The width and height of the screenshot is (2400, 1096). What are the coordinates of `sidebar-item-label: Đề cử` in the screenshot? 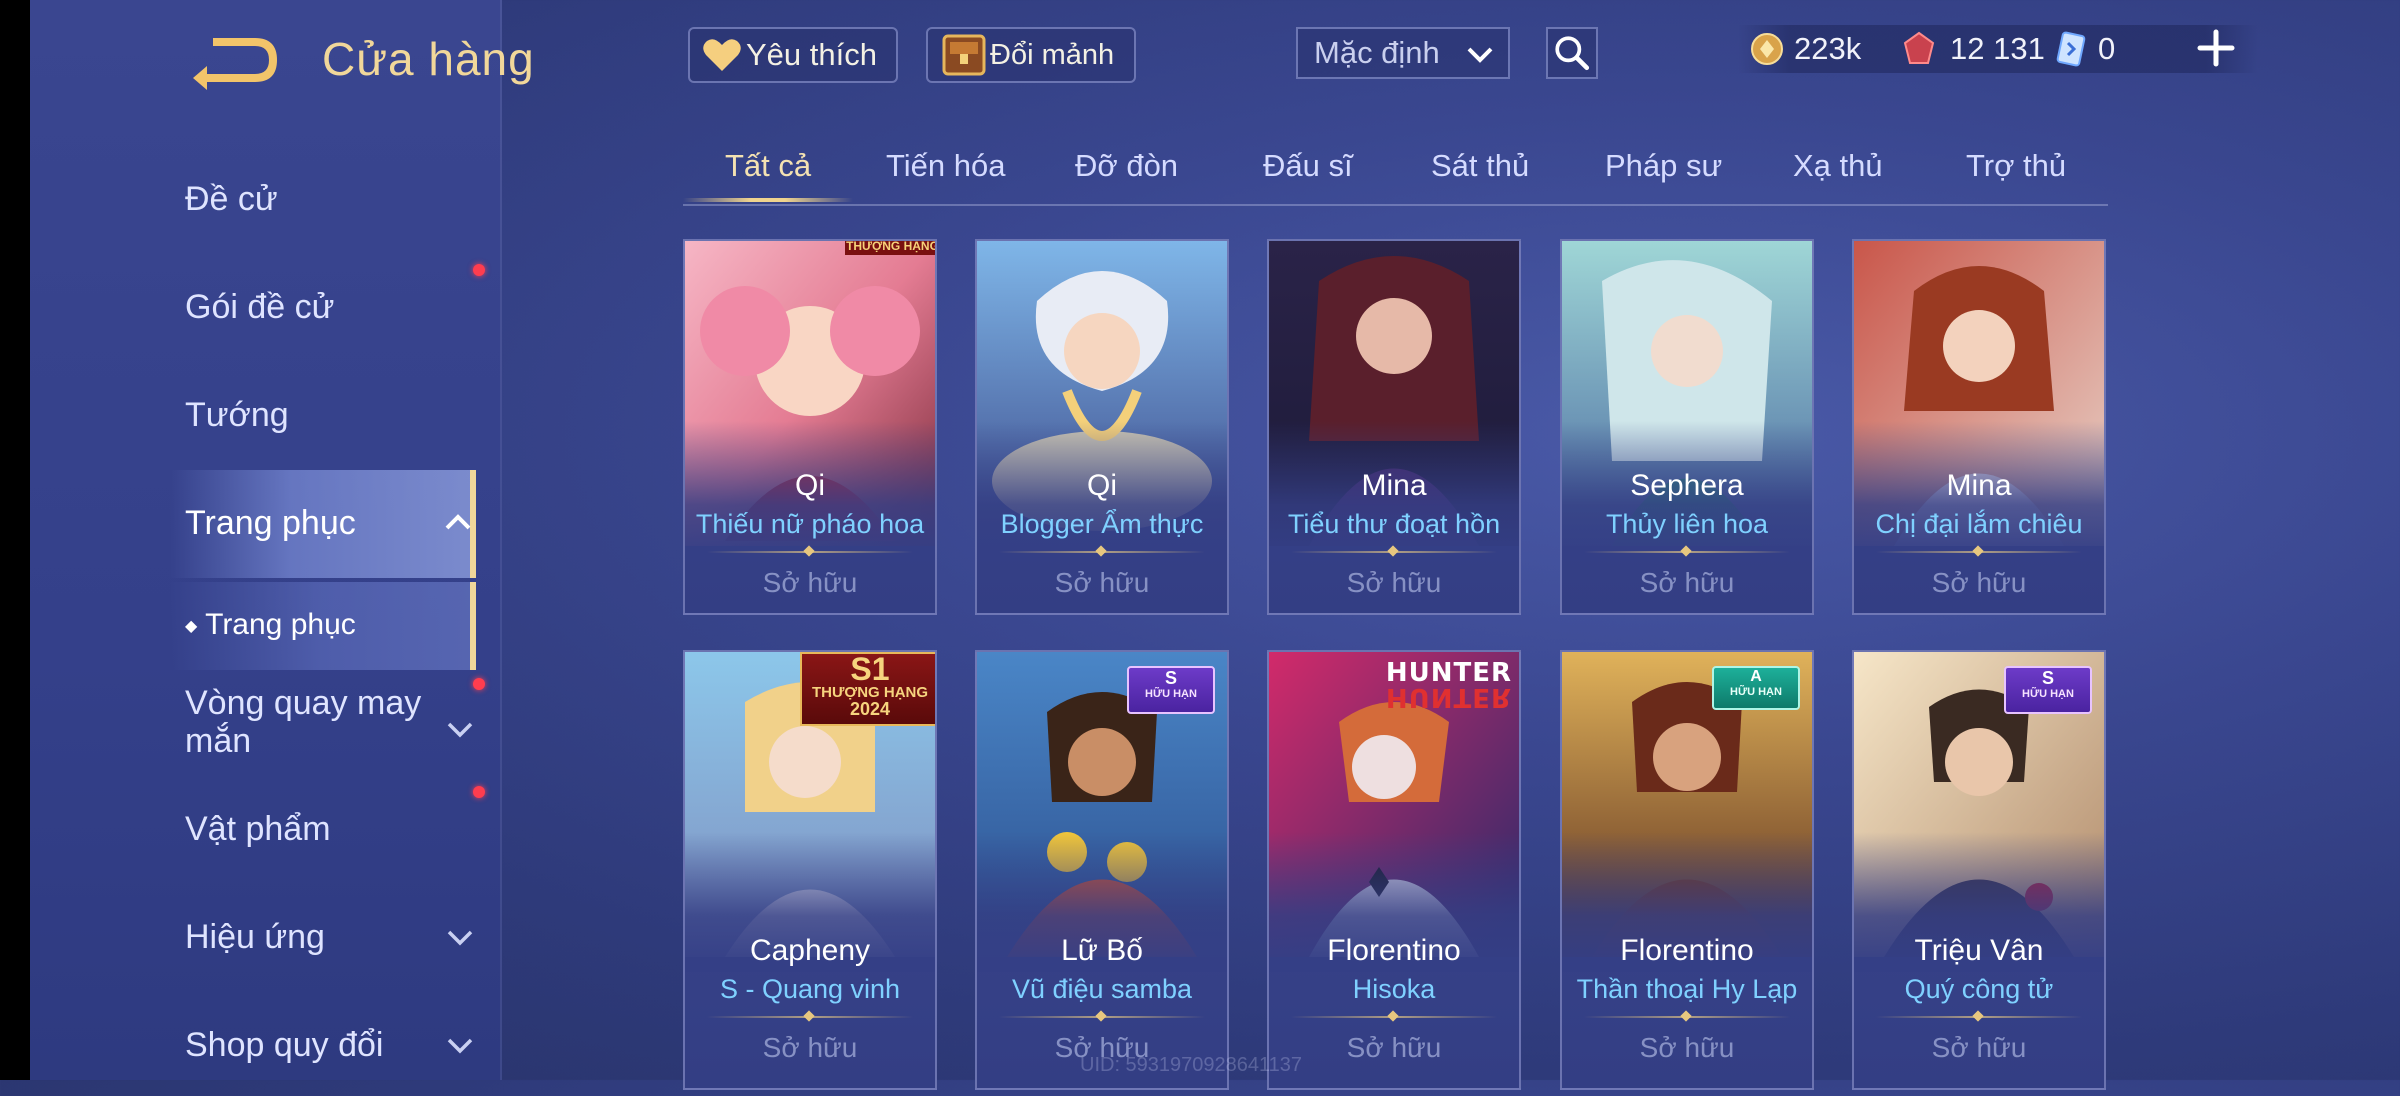 It's located at (231, 199).